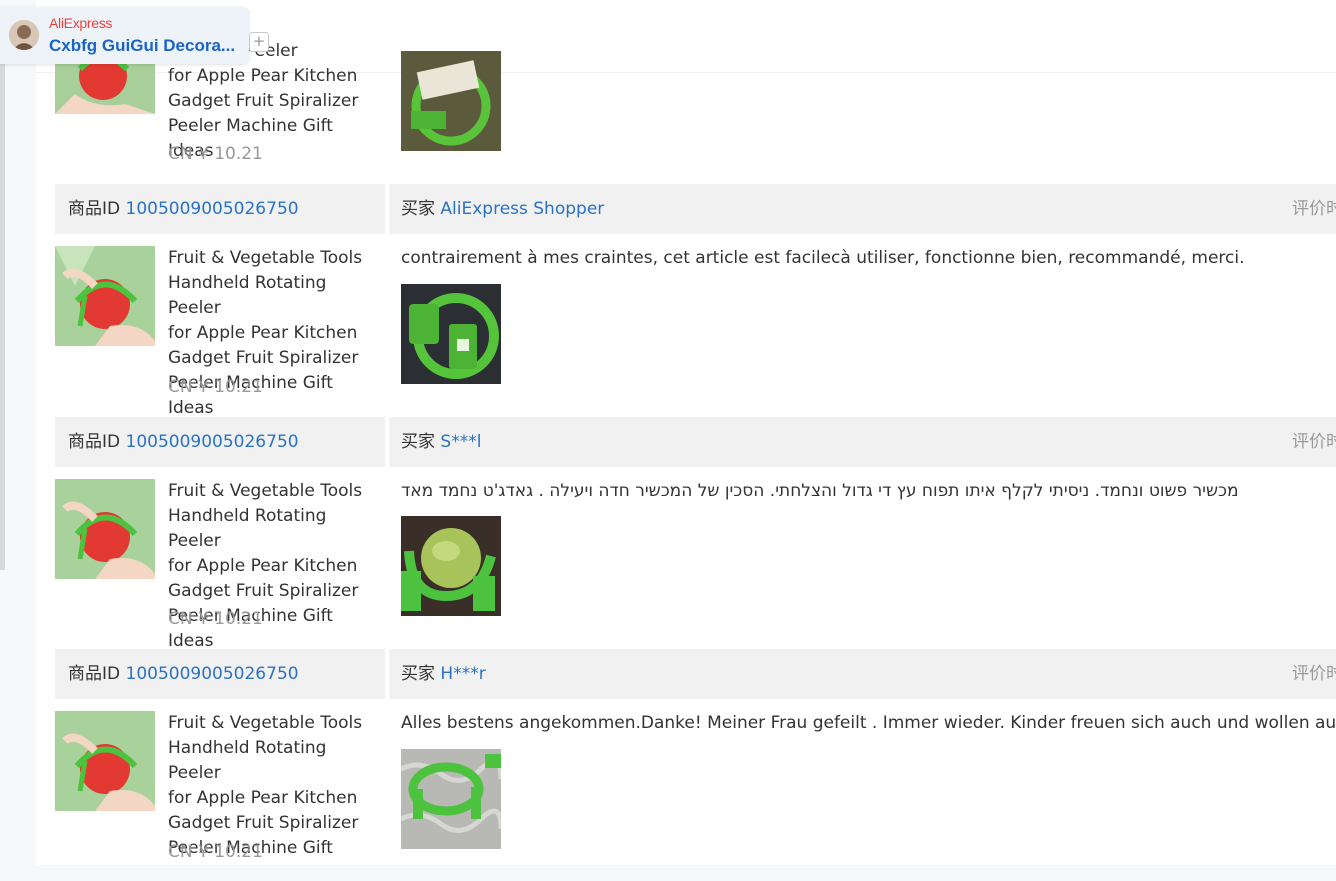 Image resolution: width=1336 pixels, height=881 pixels. What do you see at coordinates (862, 674) in the screenshot?
I see `buyer-cell: 买家 H***r 评价时` at bounding box center [862, 674].